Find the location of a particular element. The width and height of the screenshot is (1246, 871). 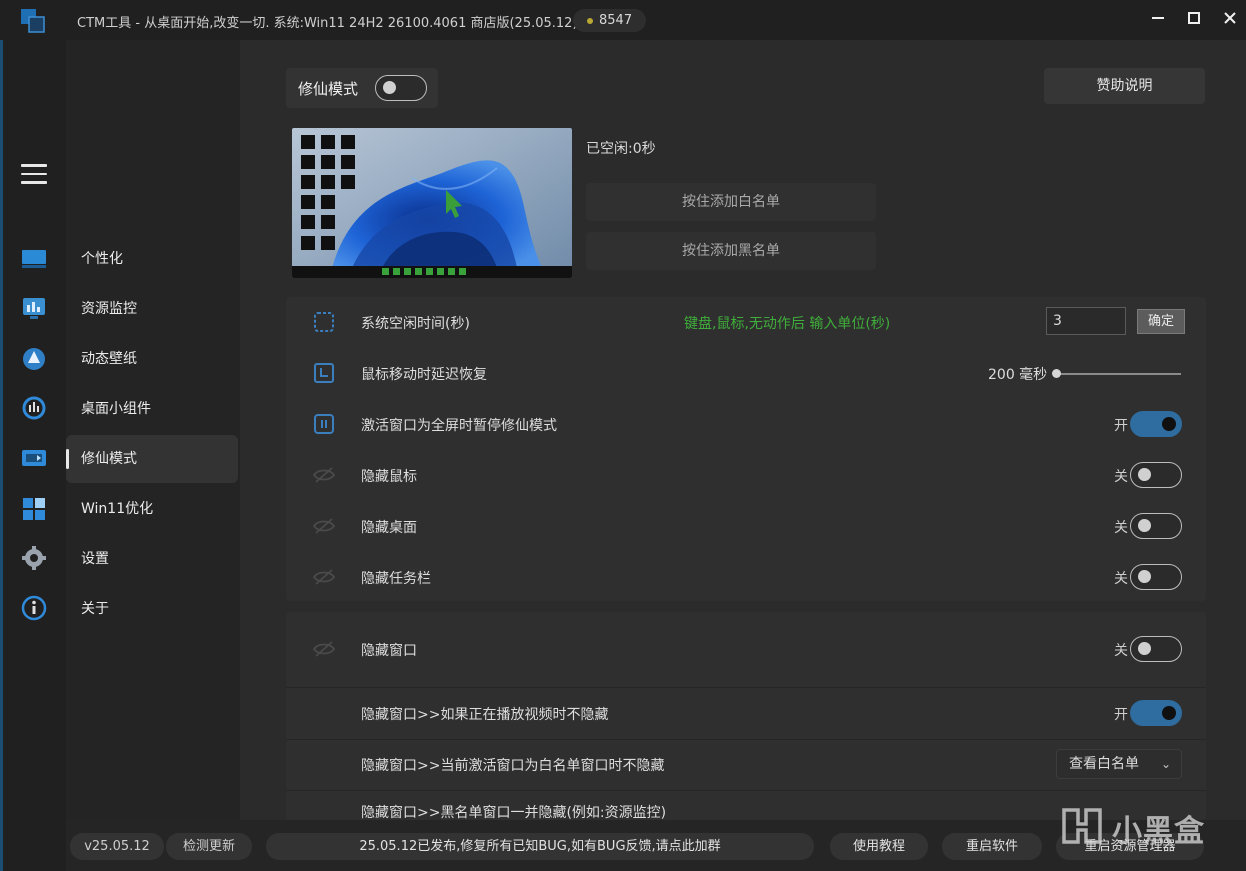

idle-status: 已空闲:0秒 is located at coordinates (621, 149).